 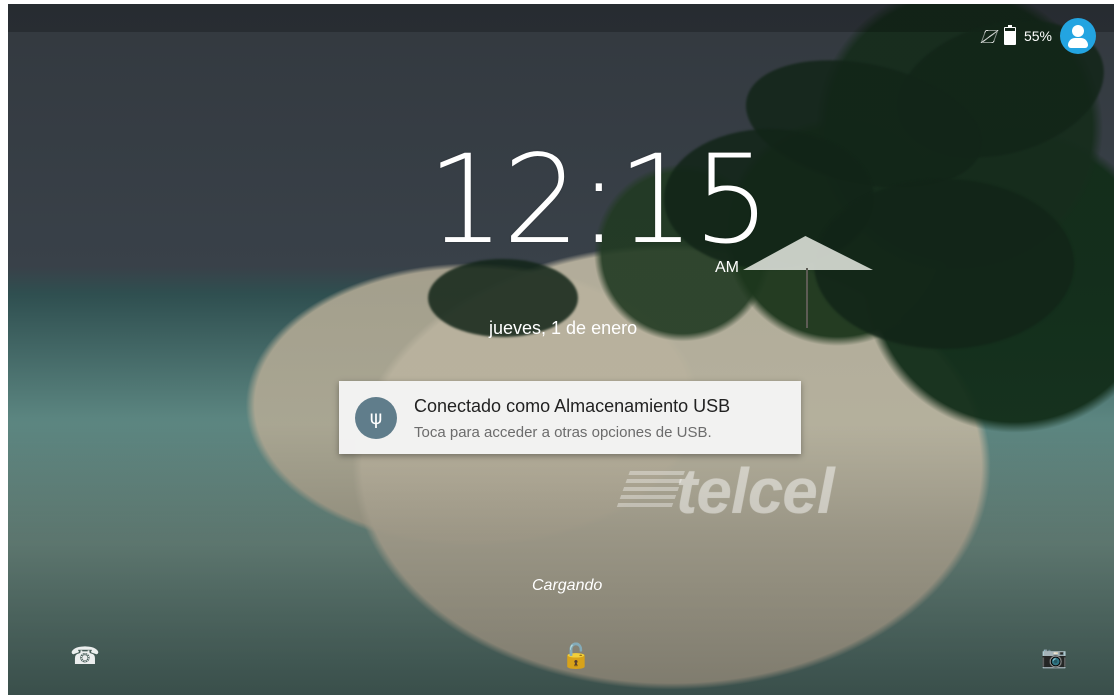 What do you see at coordinates (85, 656) in the screenshot?
I see `phone-icon: ☎` at bounding box center [85, 656].